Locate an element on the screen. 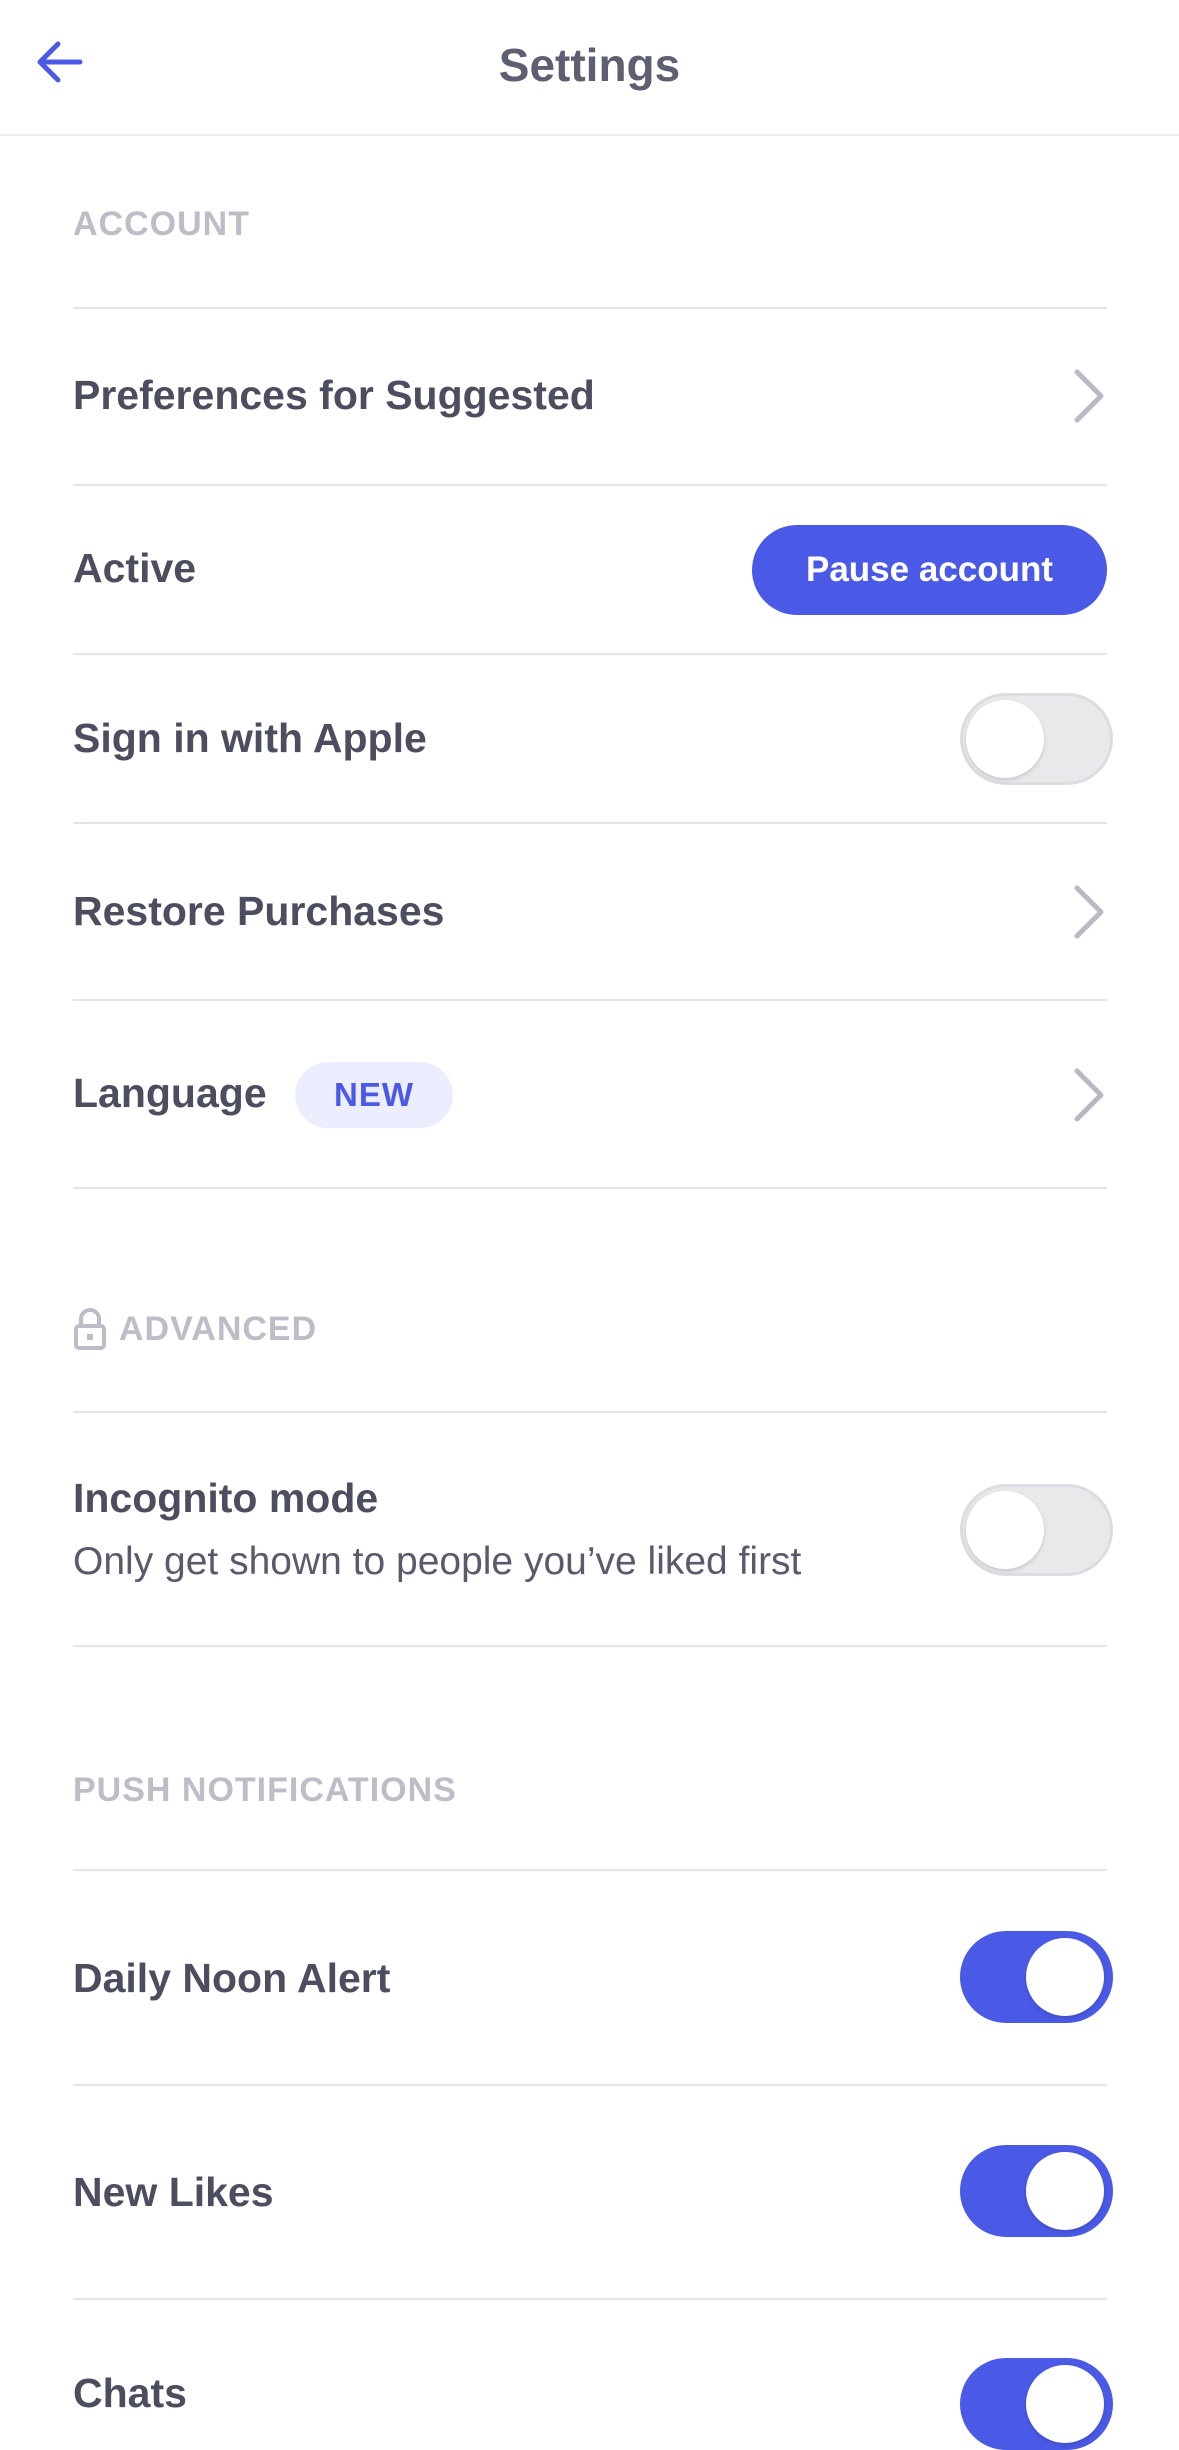  new-likes-toggle is located at coordinates (1036, 2191).